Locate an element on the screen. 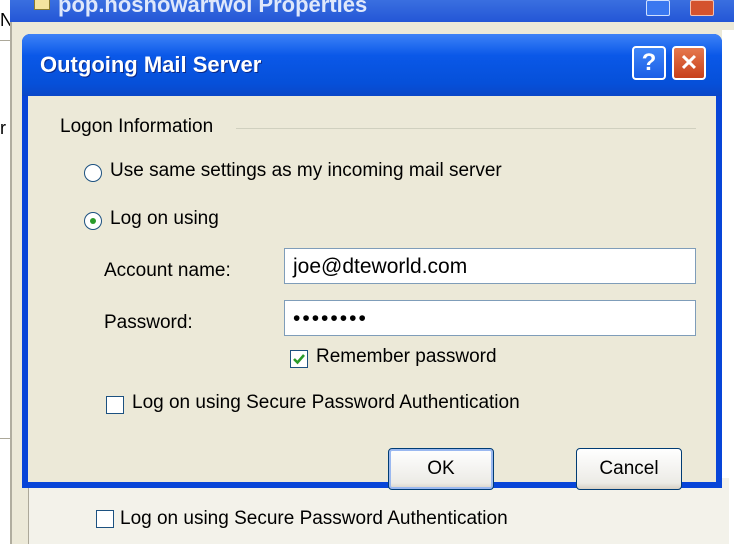 The width and height of the screenshot is (734, 544). password-input: •••••••• is located at coordinates (490, 318).